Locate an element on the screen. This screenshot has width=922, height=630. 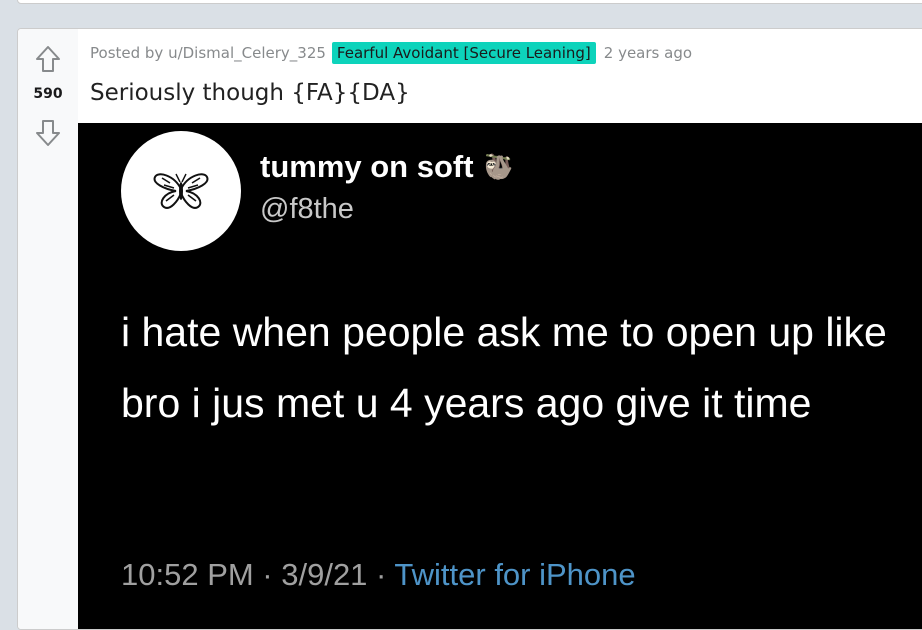
arrow-down-outline-icon is located at coordinates (48, 133).